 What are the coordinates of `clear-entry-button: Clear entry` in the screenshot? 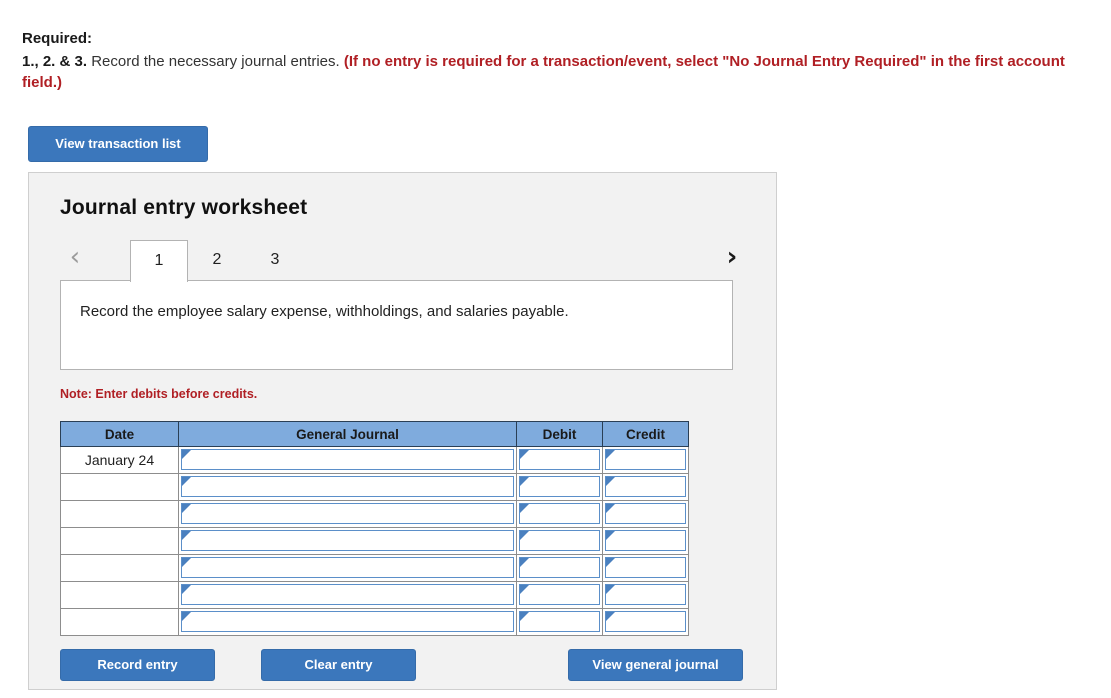 It's located at (338, 665).